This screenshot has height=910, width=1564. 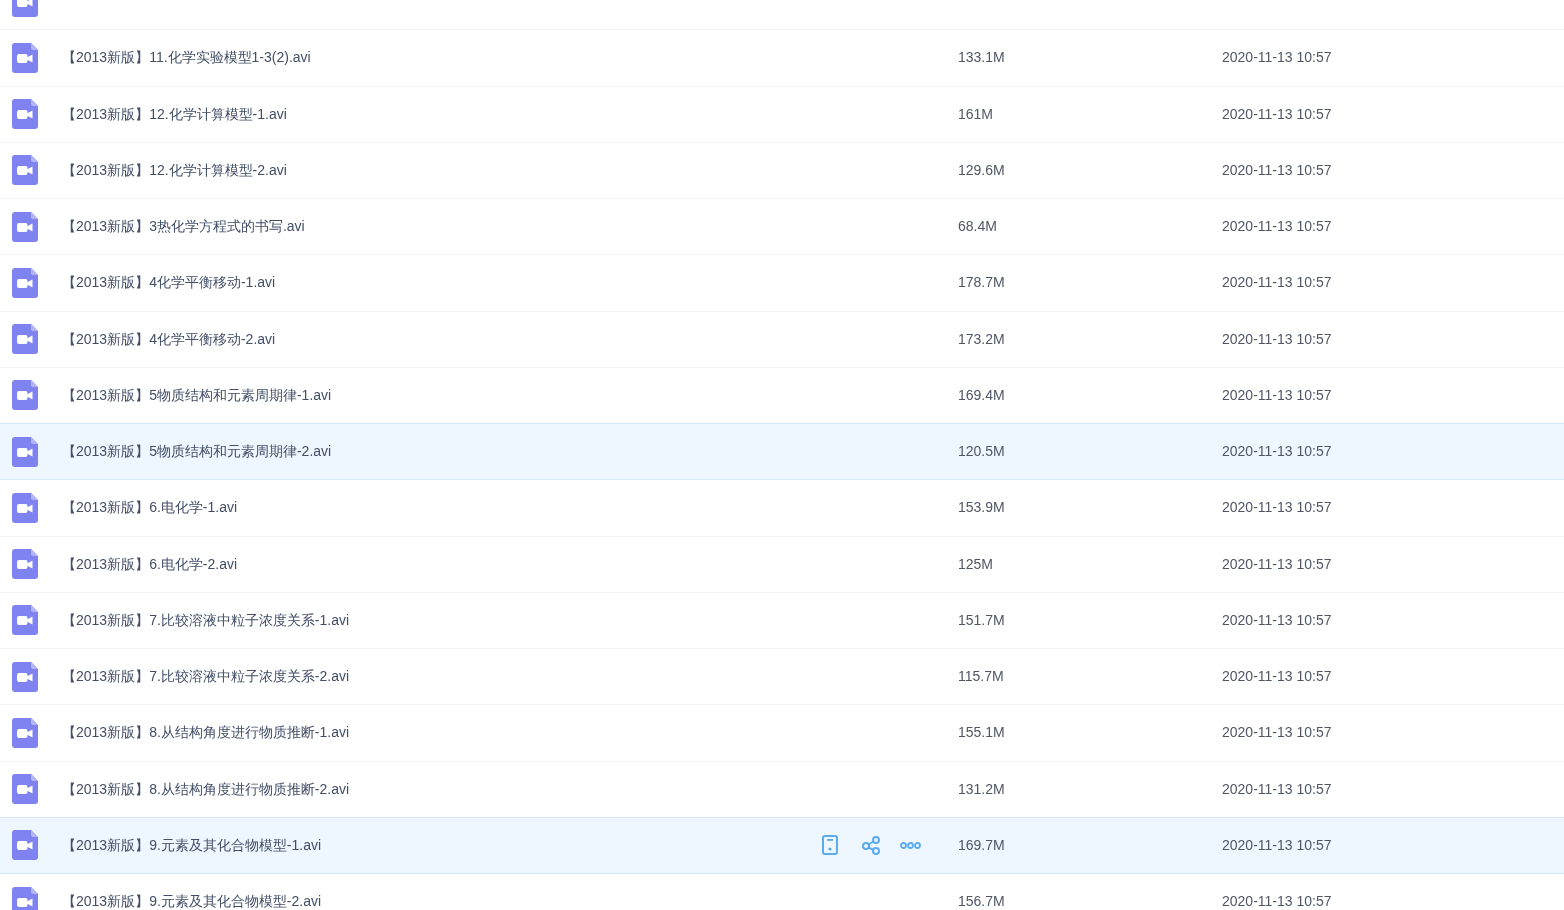 I want to click on file-name: 【2013新版】4化学平衡移动-1.avi, so click(x=169, y=283).